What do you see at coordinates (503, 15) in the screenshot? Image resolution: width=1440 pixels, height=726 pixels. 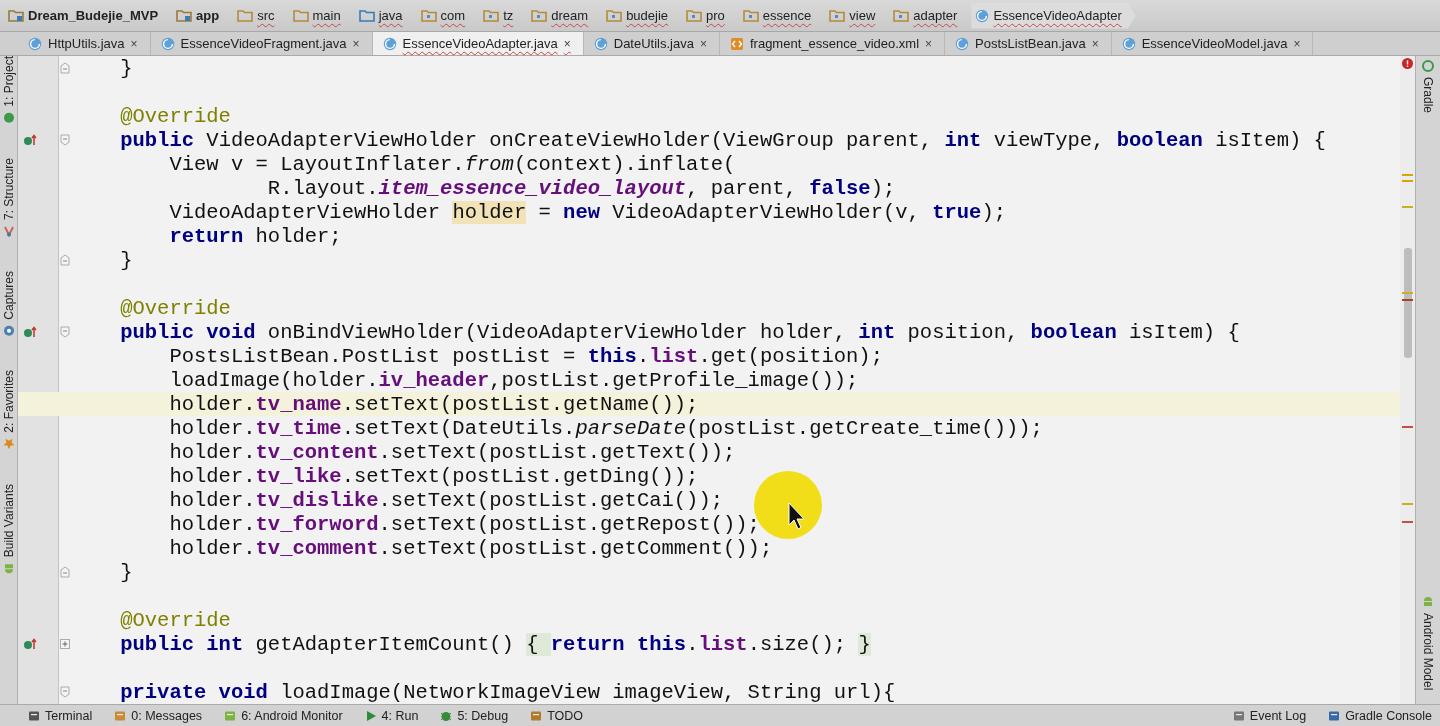 I see `breadcrumb: tz` at bounding box center [503, 15].